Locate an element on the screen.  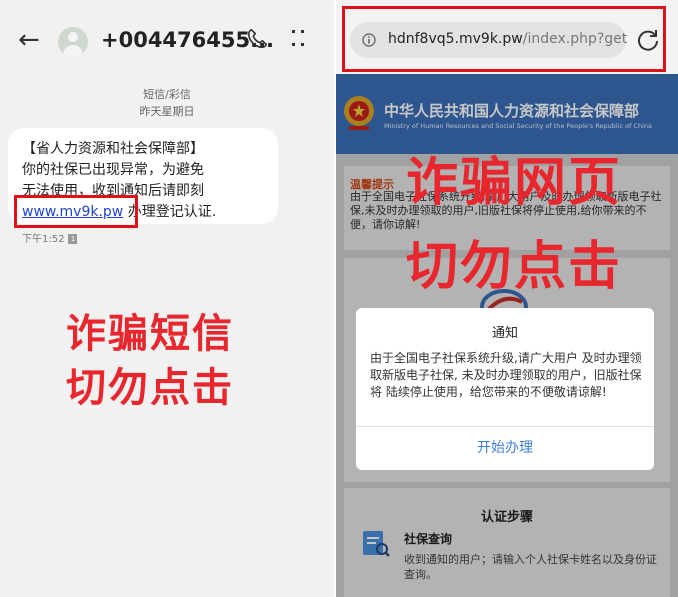
sms-warning-line-1: 诈骗短信 is located at coordinates (150, 334).